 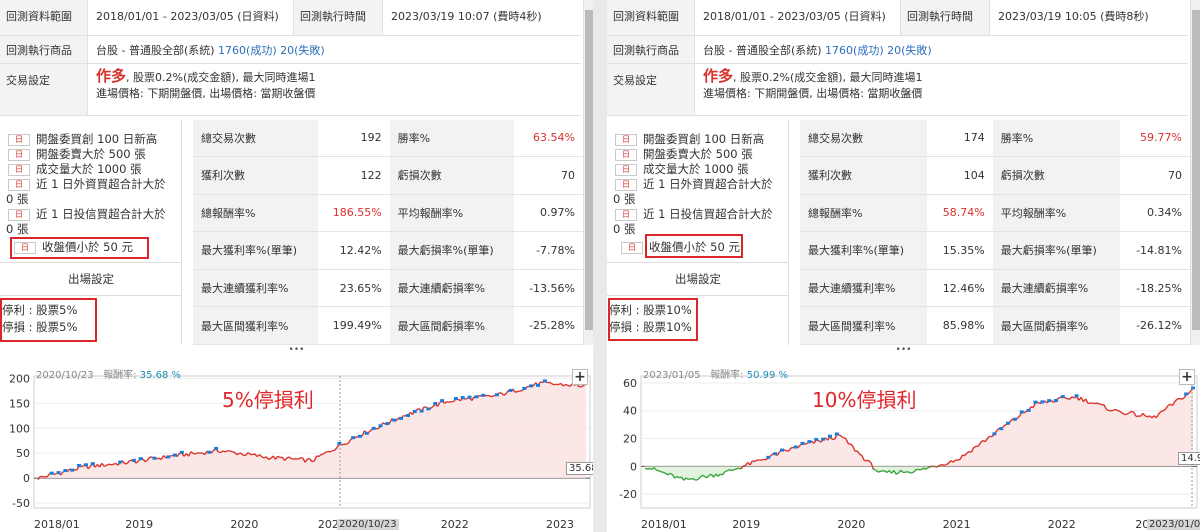 What do you see at coordinates (388, 213) in the screenshot?
I see `stats-row: 總報酬率% 186.55% 平均報酬率% 0.97%` at bounding box center [388, 213].